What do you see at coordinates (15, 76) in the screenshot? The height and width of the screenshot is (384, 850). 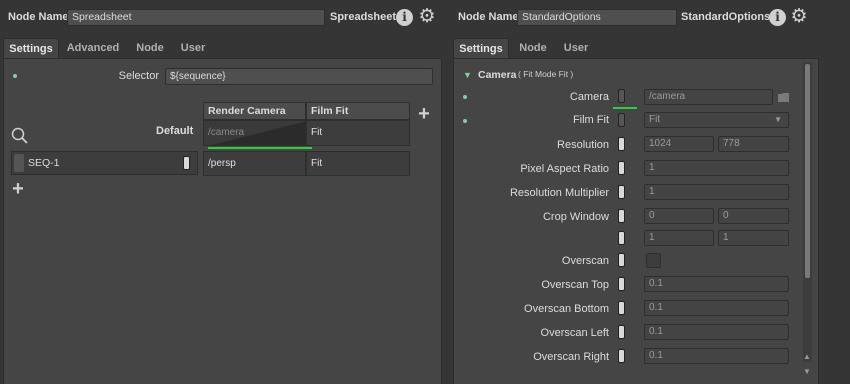 I see `status-dot` at bounding box center [15, 76].